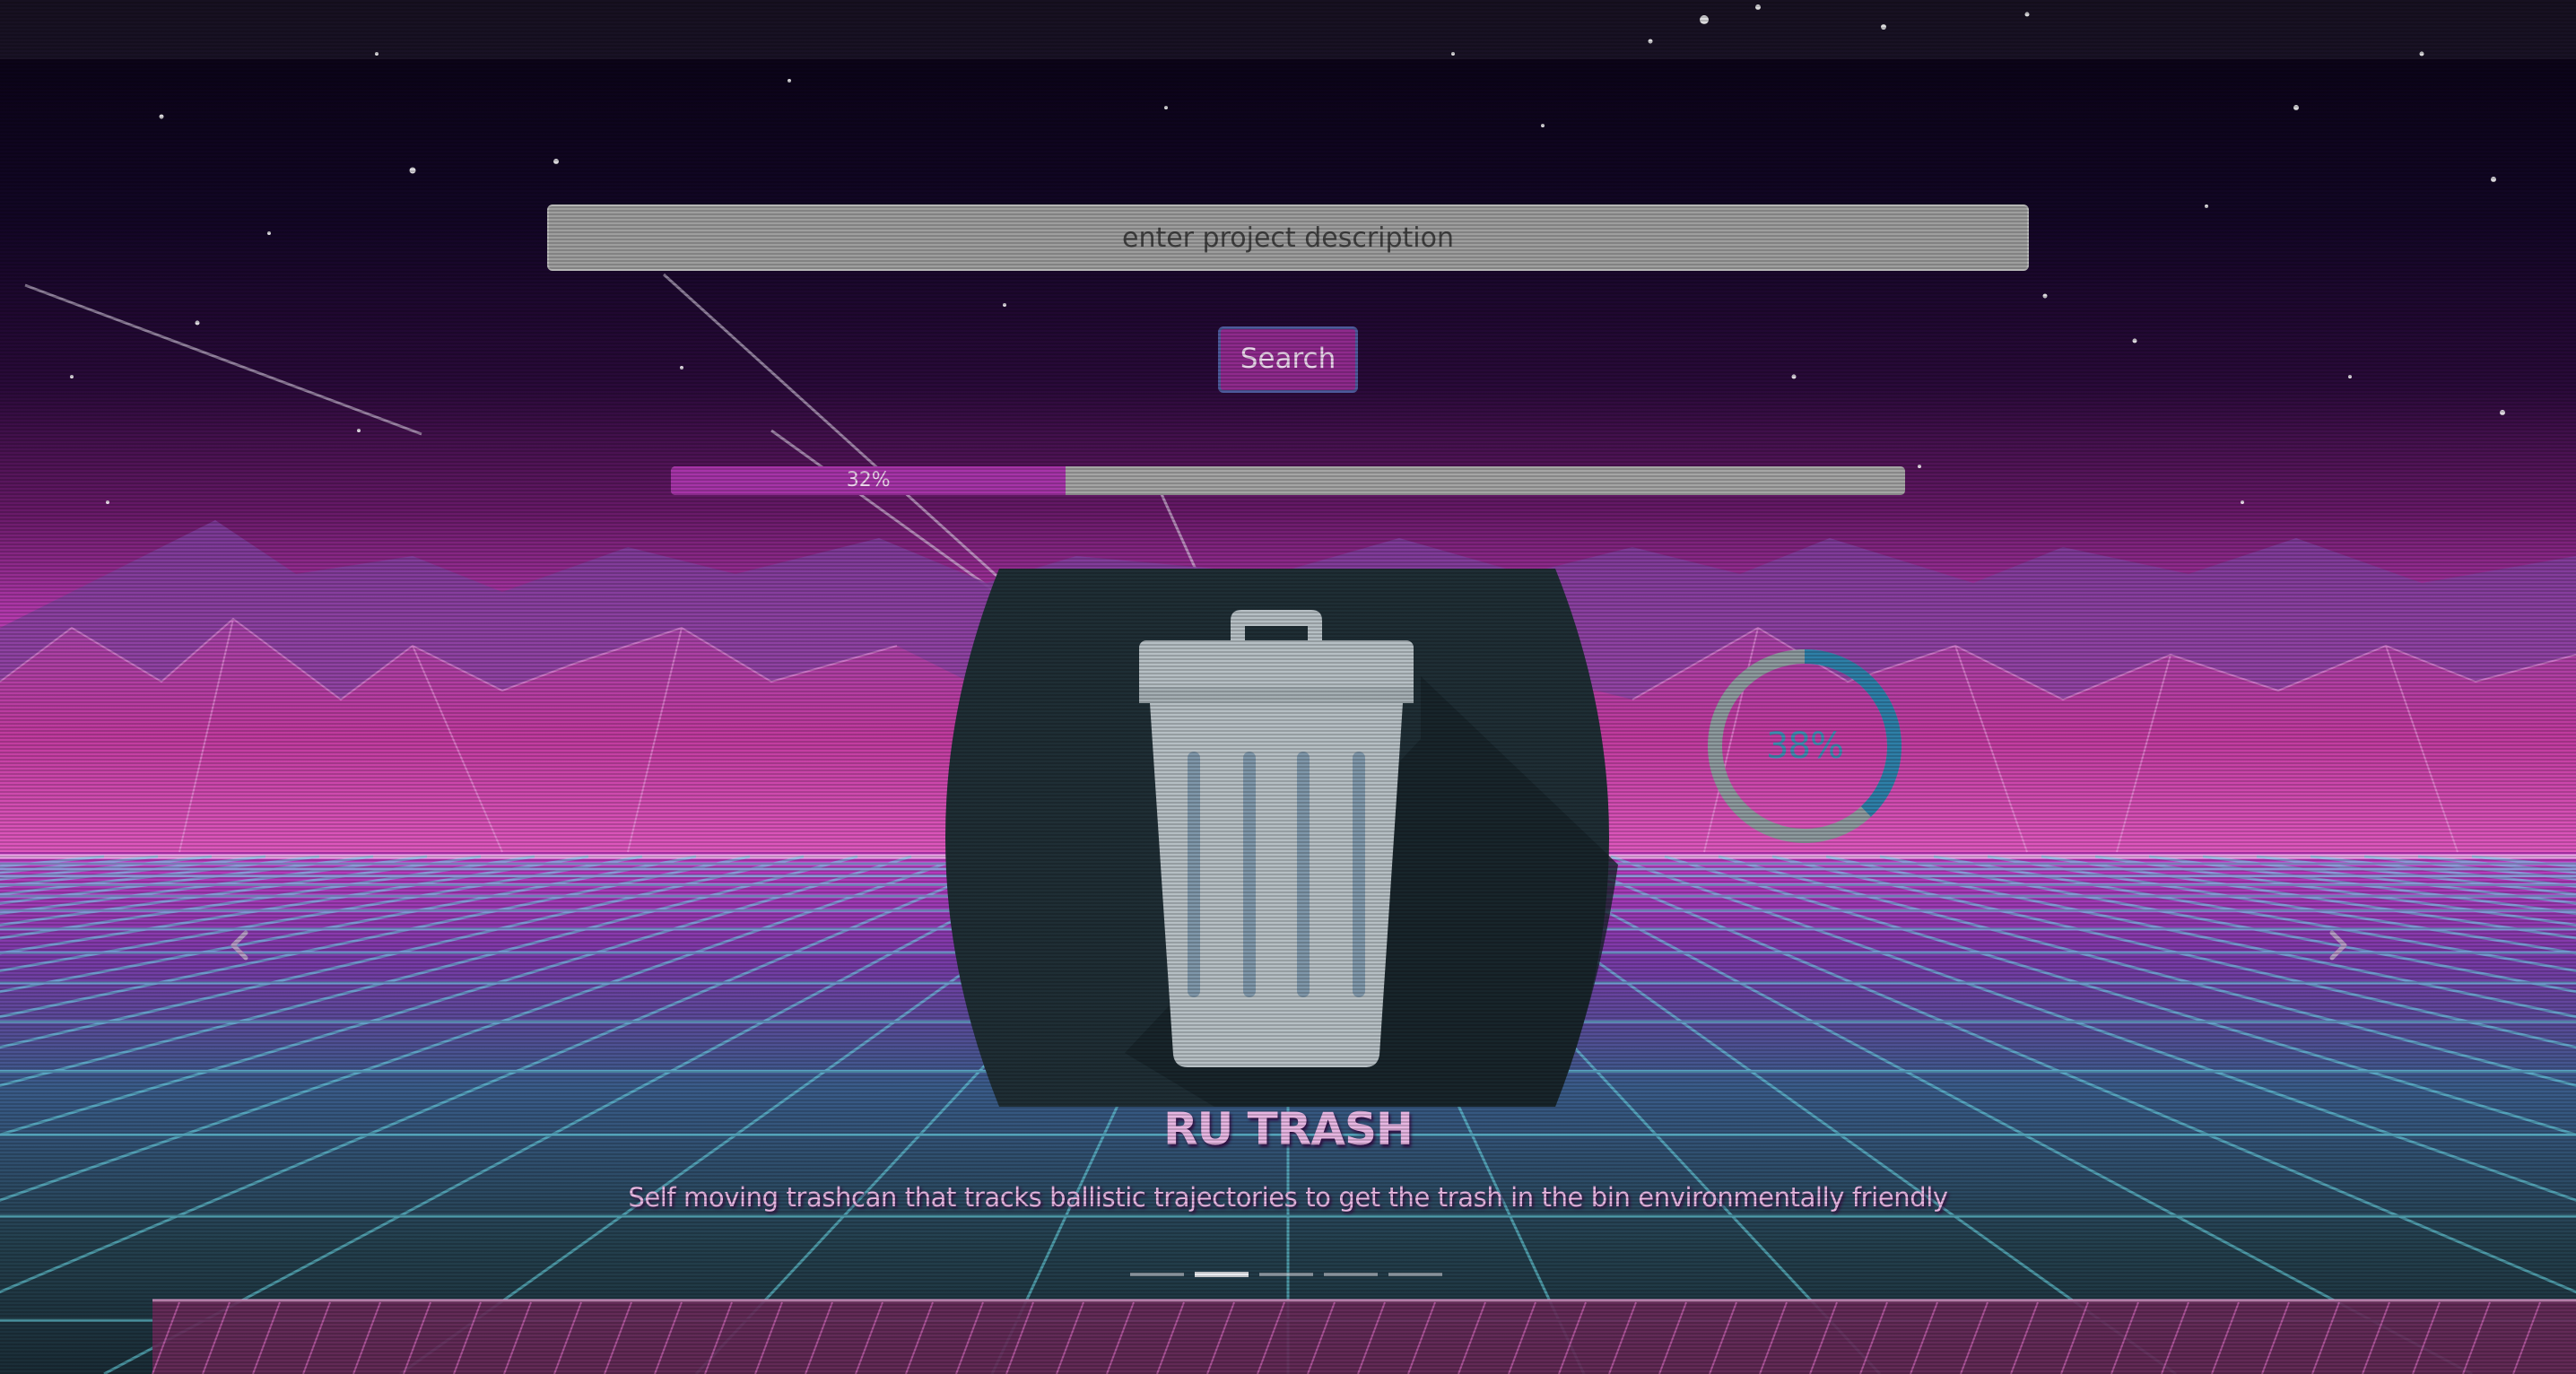 The image size is (2576, 1374). I want to click on progress-ring-label: 38%, so click(1805, 746).